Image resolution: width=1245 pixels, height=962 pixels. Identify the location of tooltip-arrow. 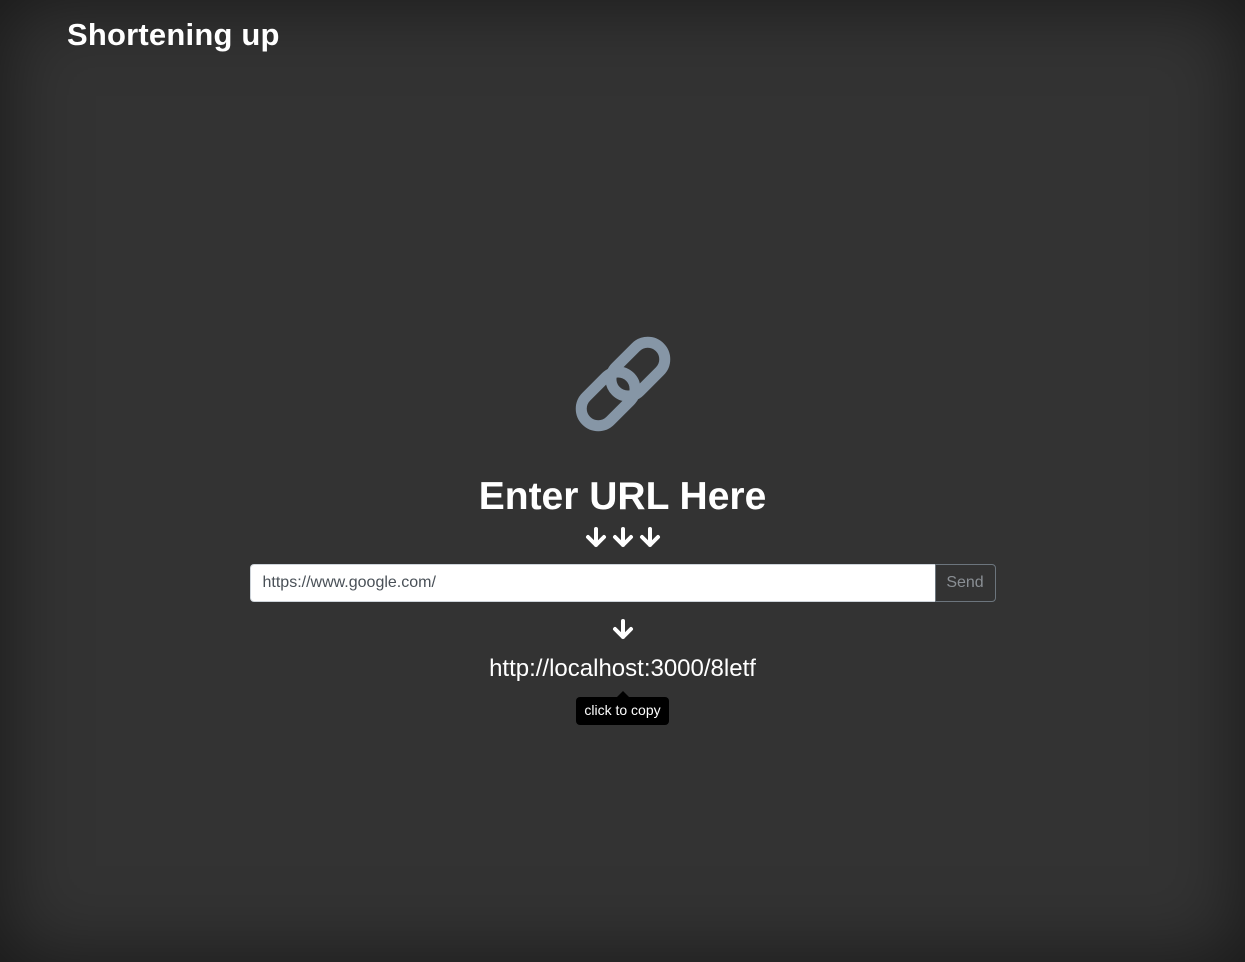
(622, 694).